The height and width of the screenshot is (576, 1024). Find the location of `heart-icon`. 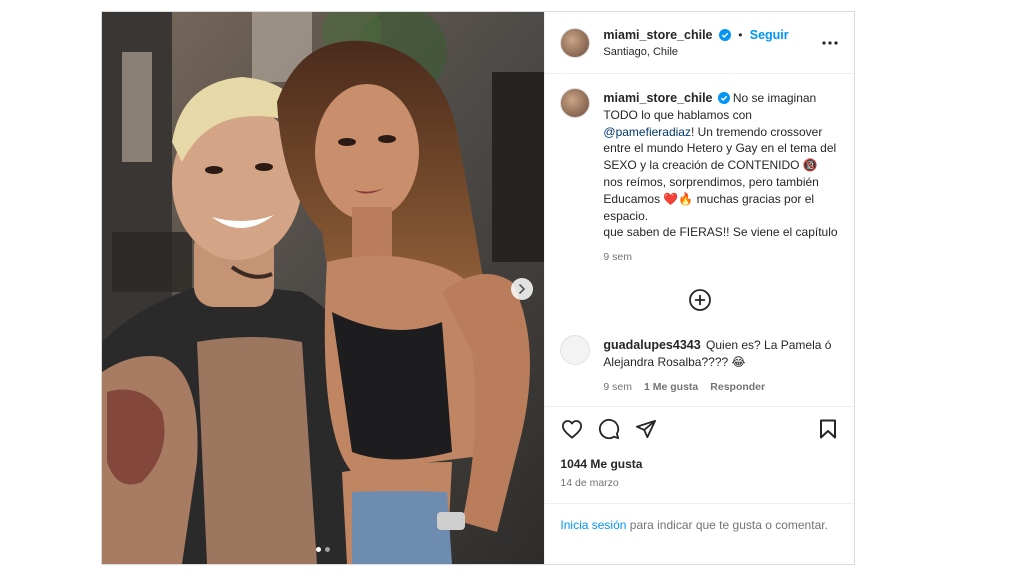

heart-icon is located at coordinates (572, 429).